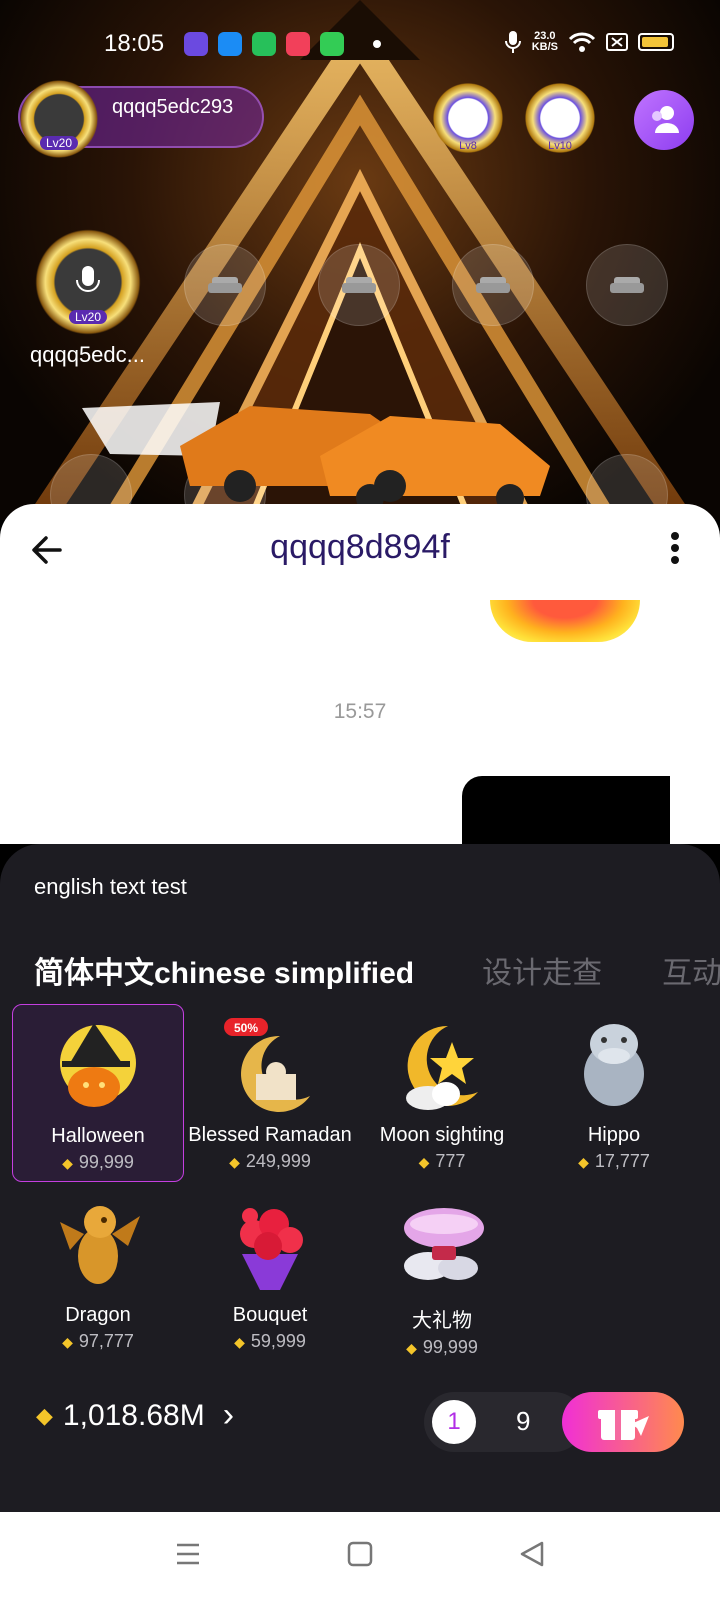  I want to click on gift-price-value: 97,777, so click(106, 1341).